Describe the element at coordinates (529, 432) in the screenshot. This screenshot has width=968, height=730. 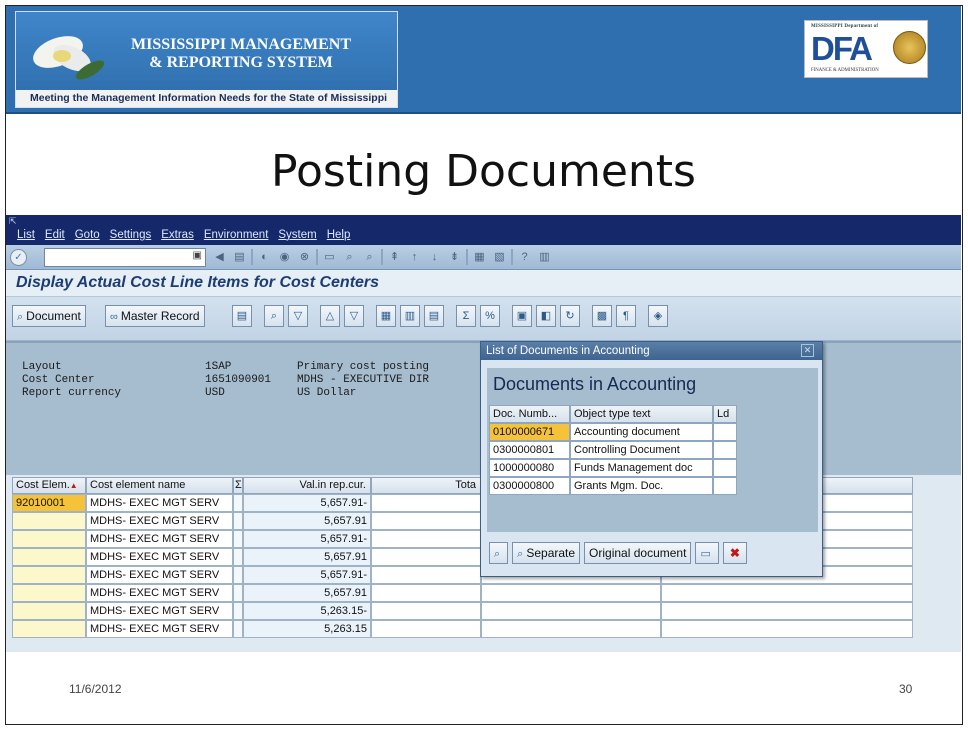
I see `cell-doc-number: 0100000671` at that location.